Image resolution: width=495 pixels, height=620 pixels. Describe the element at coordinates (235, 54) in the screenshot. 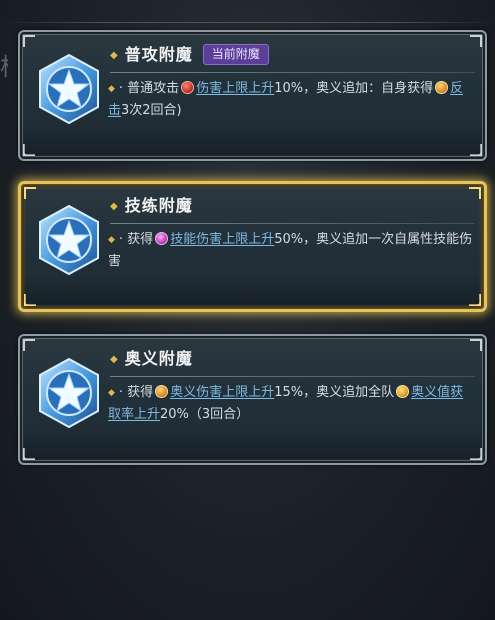

I see `current-enchant-badge: 当前附魔` at that location.